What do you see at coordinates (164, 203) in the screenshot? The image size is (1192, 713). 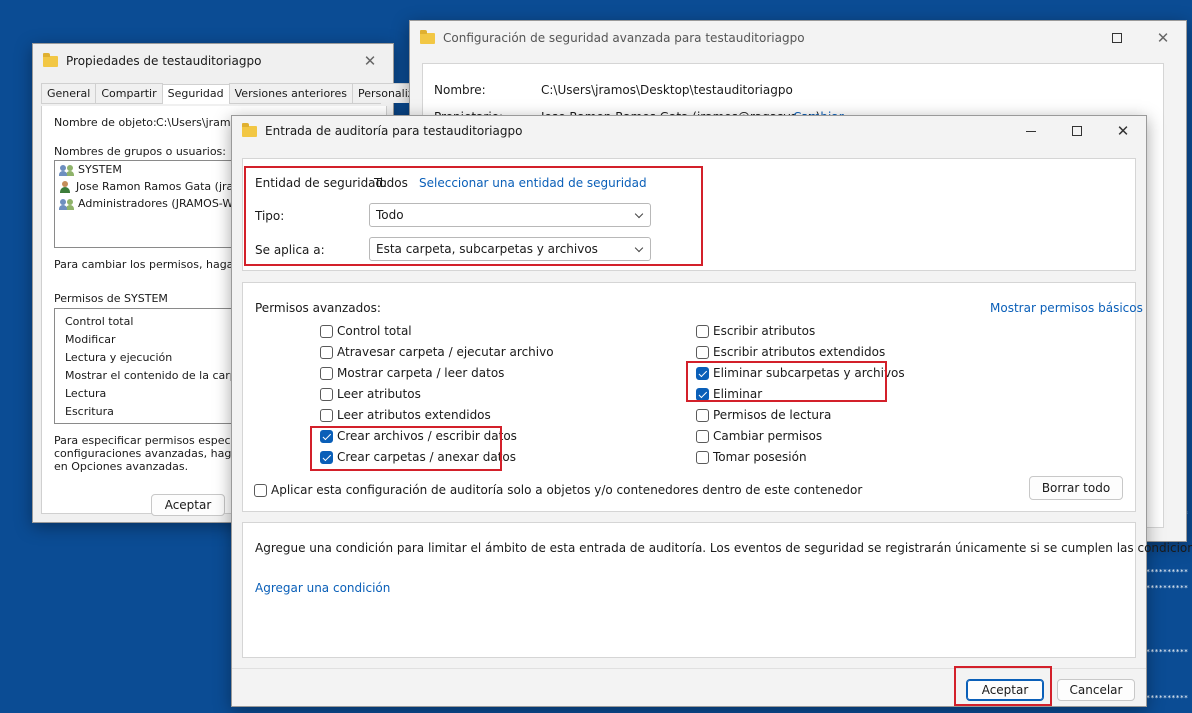 I see `user-name: Administradores (JRAMOS-W11\` at bounding box center [164, 203].